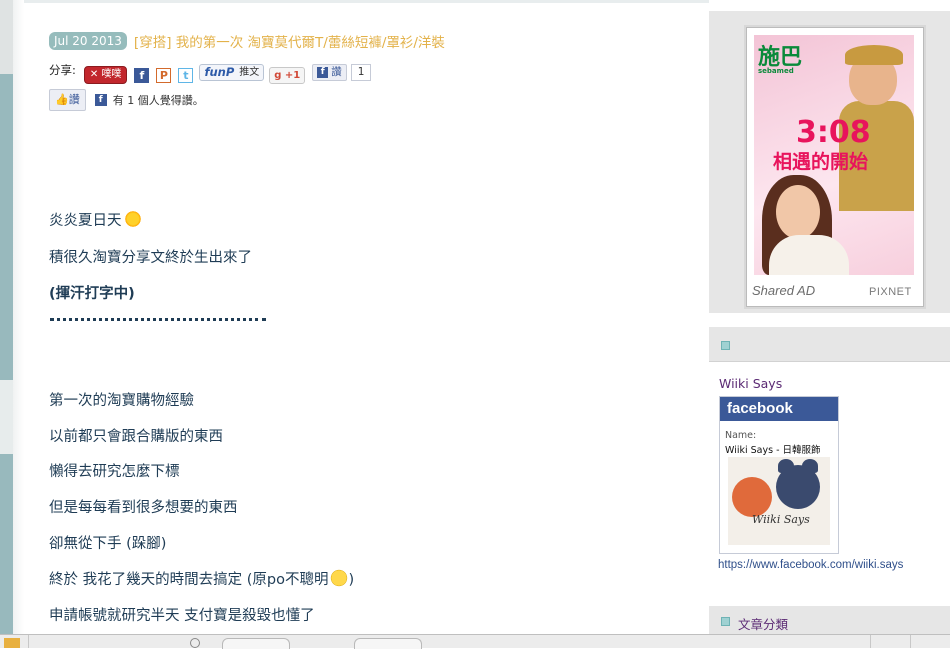 The height and width of the screenshot is (649, 950). What do you see at coordinates (219, 71) in the screenshot?
I see `funp-logo: funP` at bounding box center [219, 71].